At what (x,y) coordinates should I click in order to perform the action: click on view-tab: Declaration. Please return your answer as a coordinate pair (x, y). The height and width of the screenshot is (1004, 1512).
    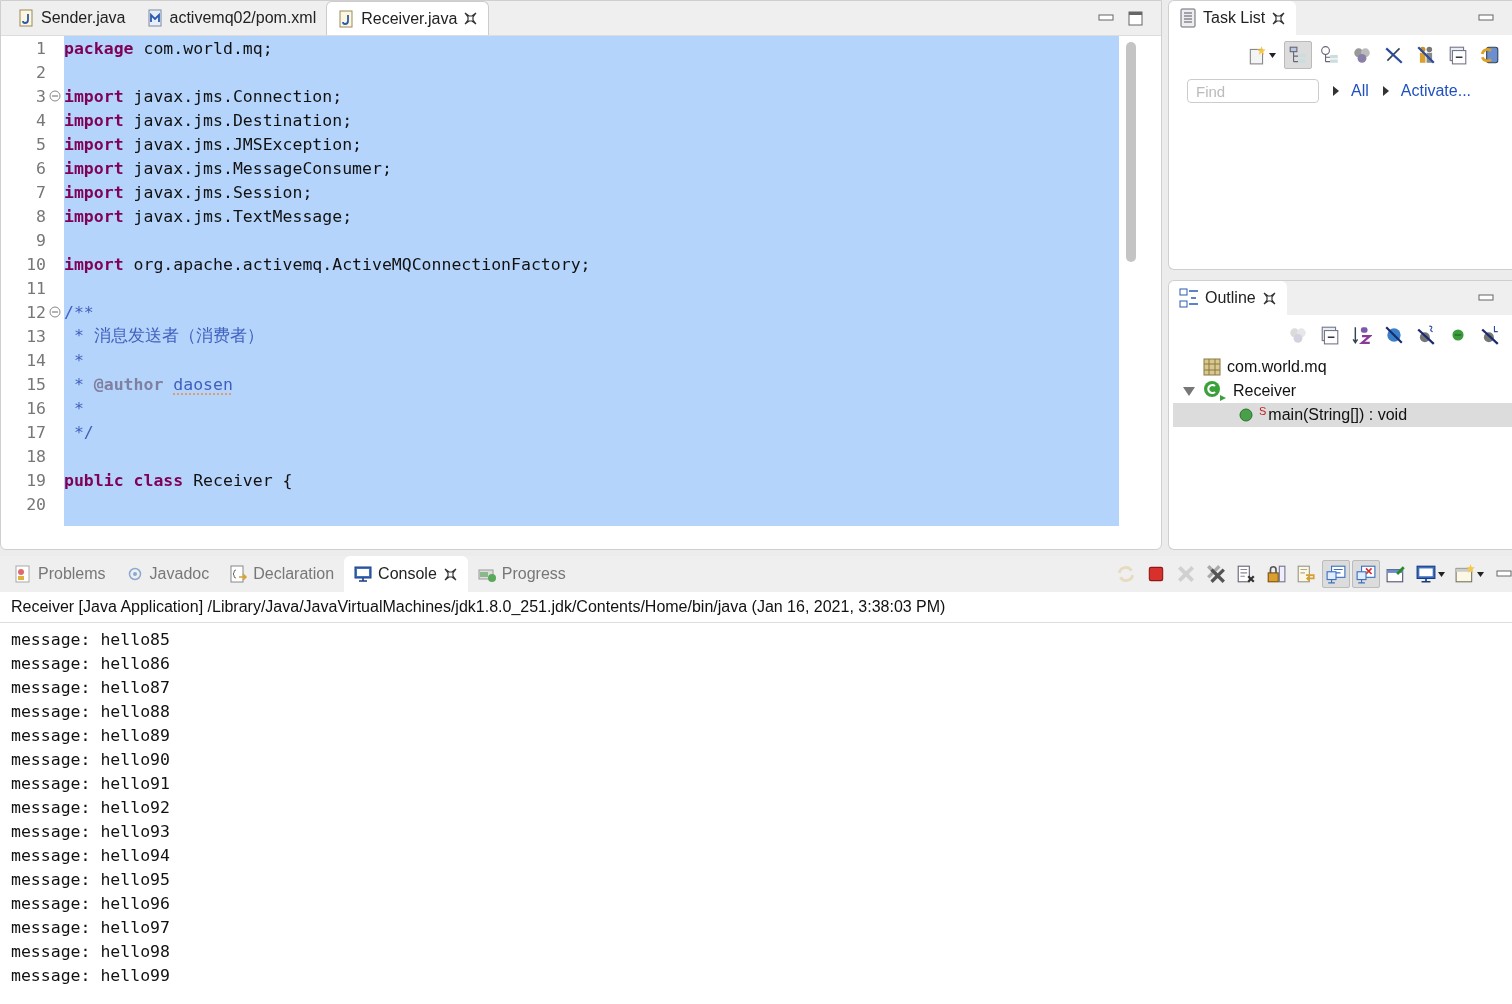
    Looking at the image, I should click on (282, 574).